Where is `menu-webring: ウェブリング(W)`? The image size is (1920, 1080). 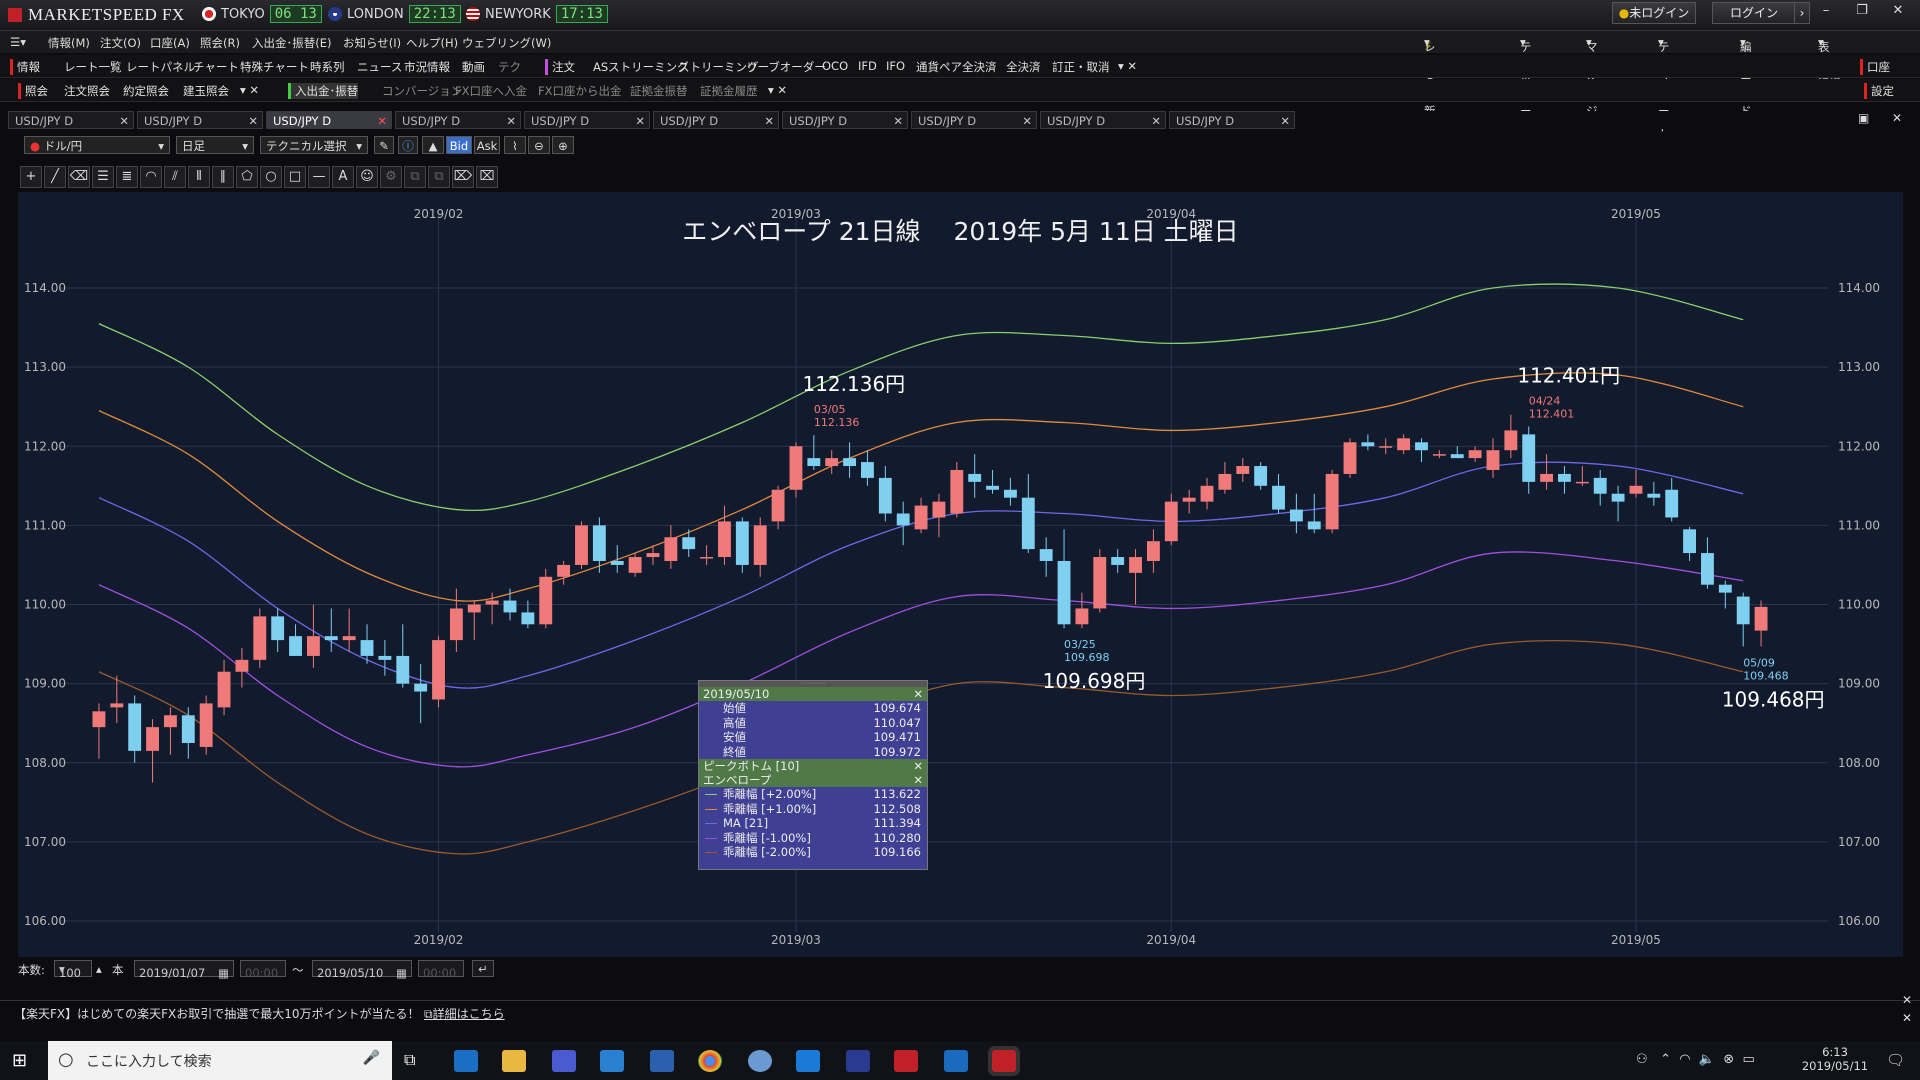
menu-webring: ウェブリング(W) is located at coordinates (506, 43).